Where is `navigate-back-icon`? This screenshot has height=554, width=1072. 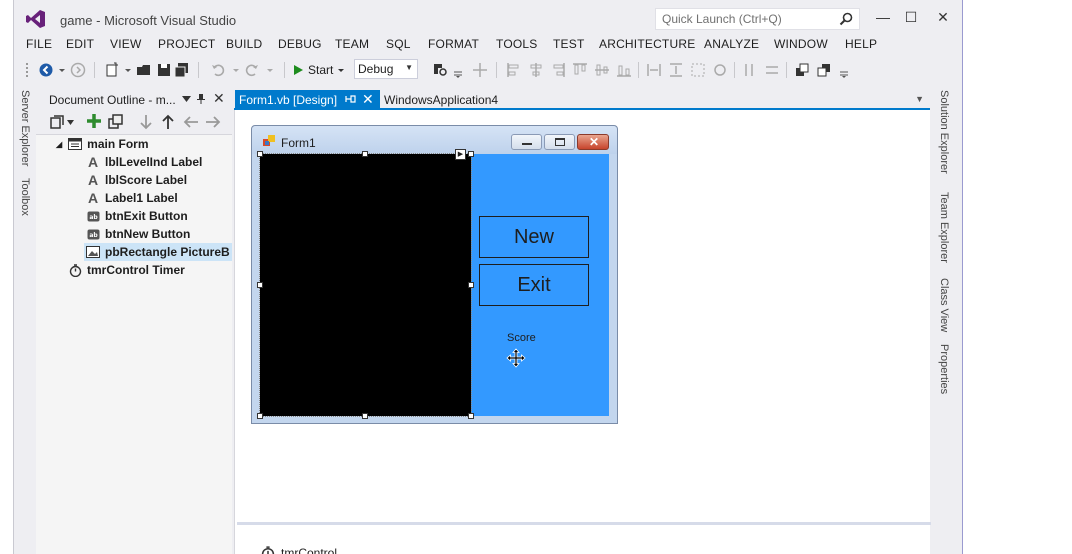 navigate-back-icon is located at coordinates (46, 70).